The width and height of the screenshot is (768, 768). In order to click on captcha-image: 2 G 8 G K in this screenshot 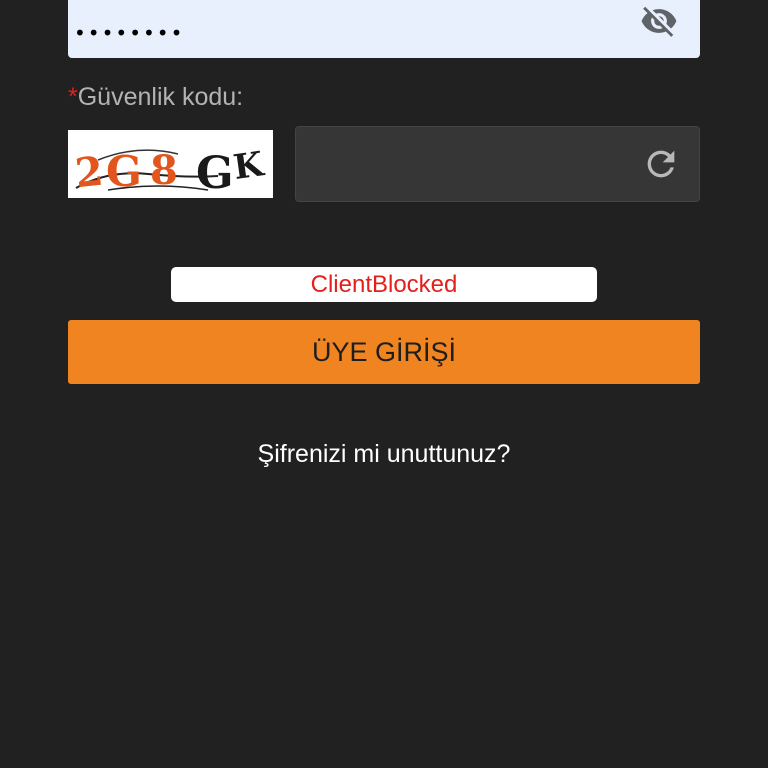, I will do `click(170, 164)`.